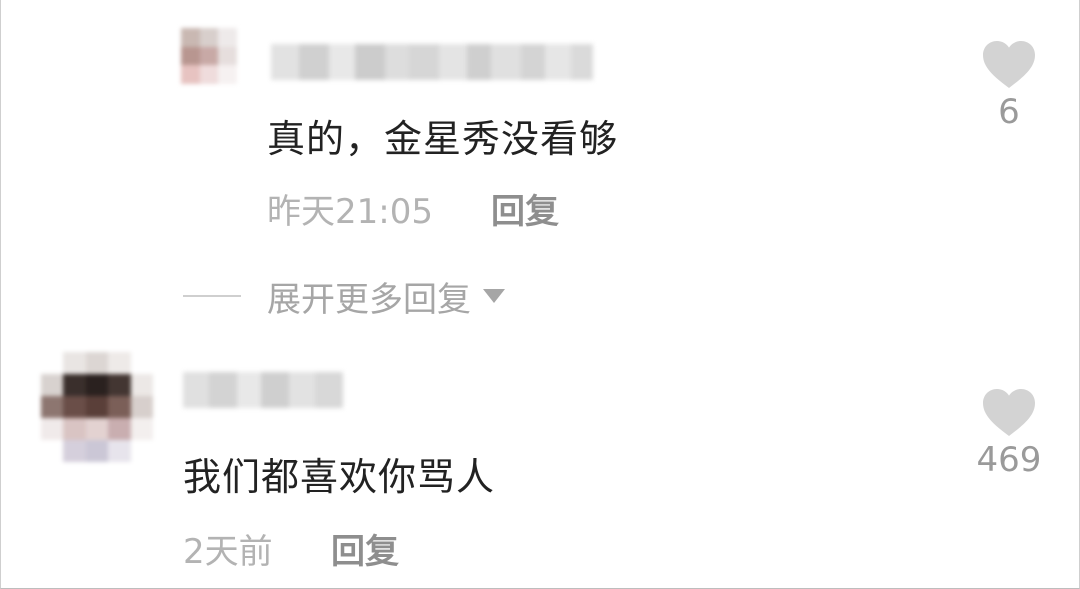  Describe the element at coordinates (432, 62) in the screenshot. I see `reply-username` at that location.